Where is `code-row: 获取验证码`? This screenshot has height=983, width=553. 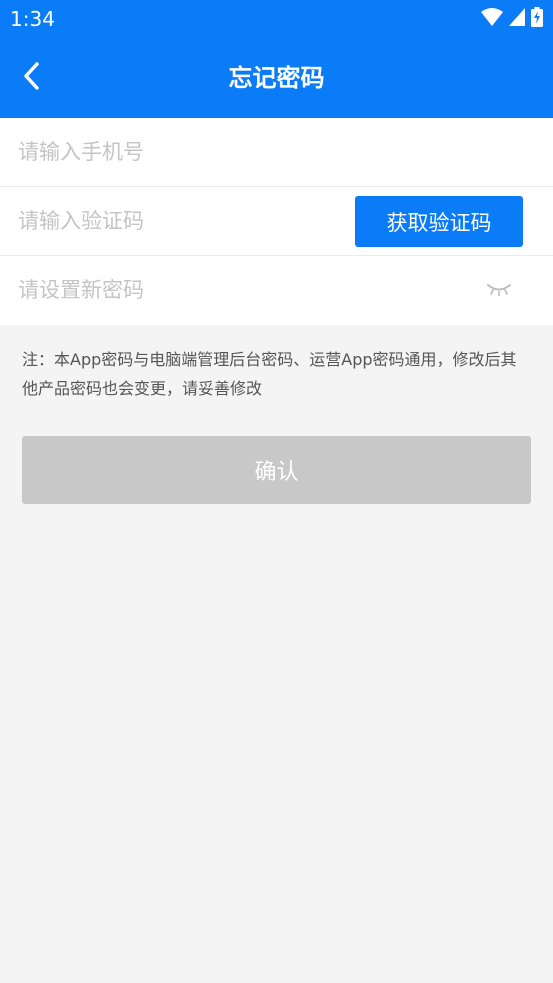
code-row: 获取验证码 is located at coordinates (276, 221).